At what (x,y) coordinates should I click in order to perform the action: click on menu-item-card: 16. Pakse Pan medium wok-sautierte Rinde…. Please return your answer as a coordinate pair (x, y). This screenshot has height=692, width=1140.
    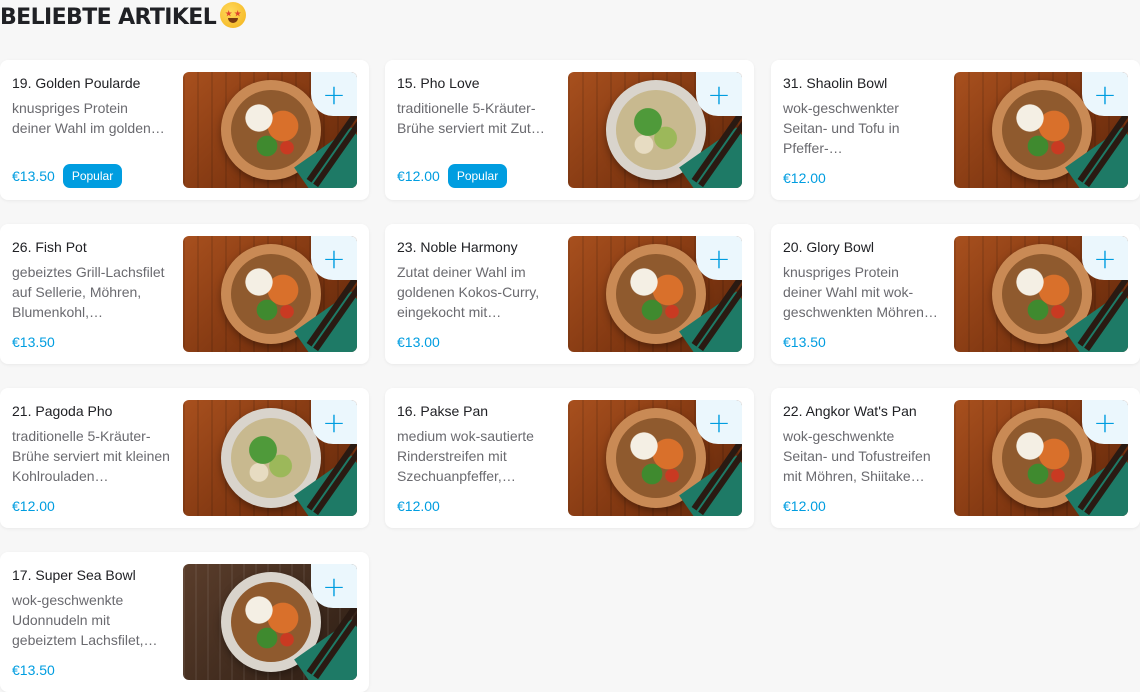
    Looking at the image, I should click on (569, 458).